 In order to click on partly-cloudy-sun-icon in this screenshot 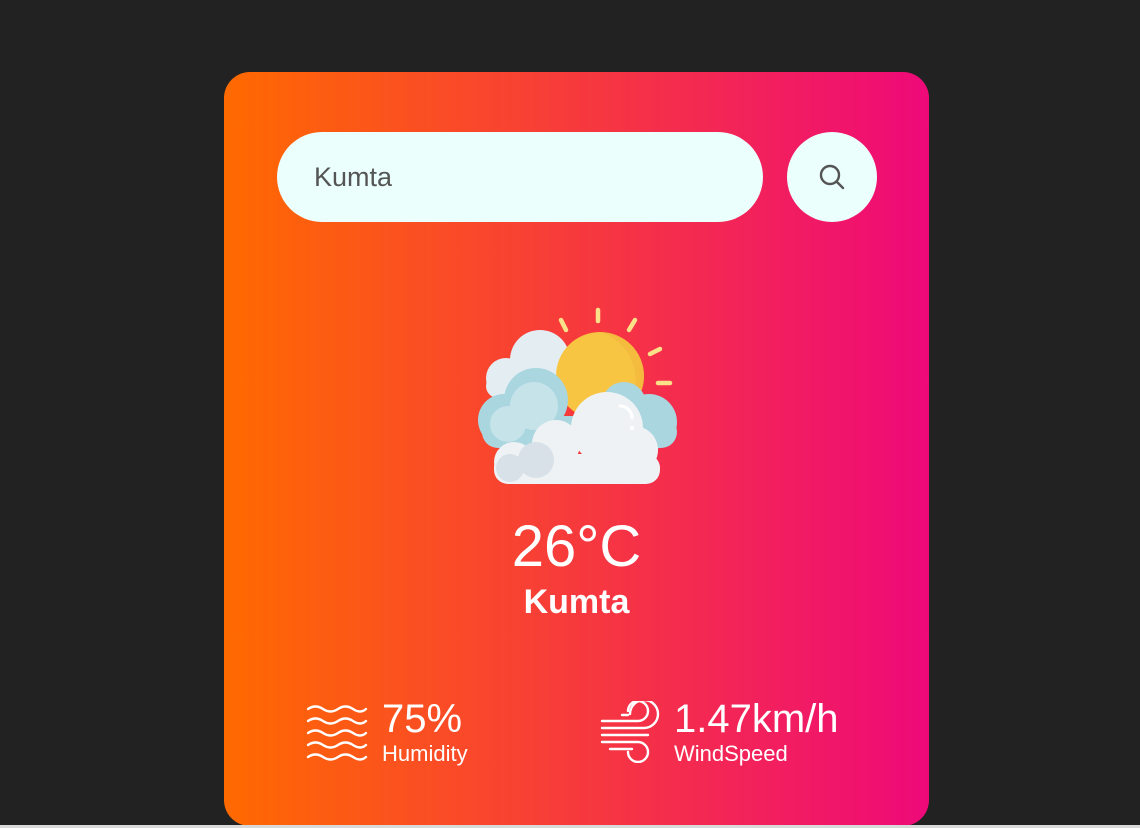, I will do `click(576, 394)`.